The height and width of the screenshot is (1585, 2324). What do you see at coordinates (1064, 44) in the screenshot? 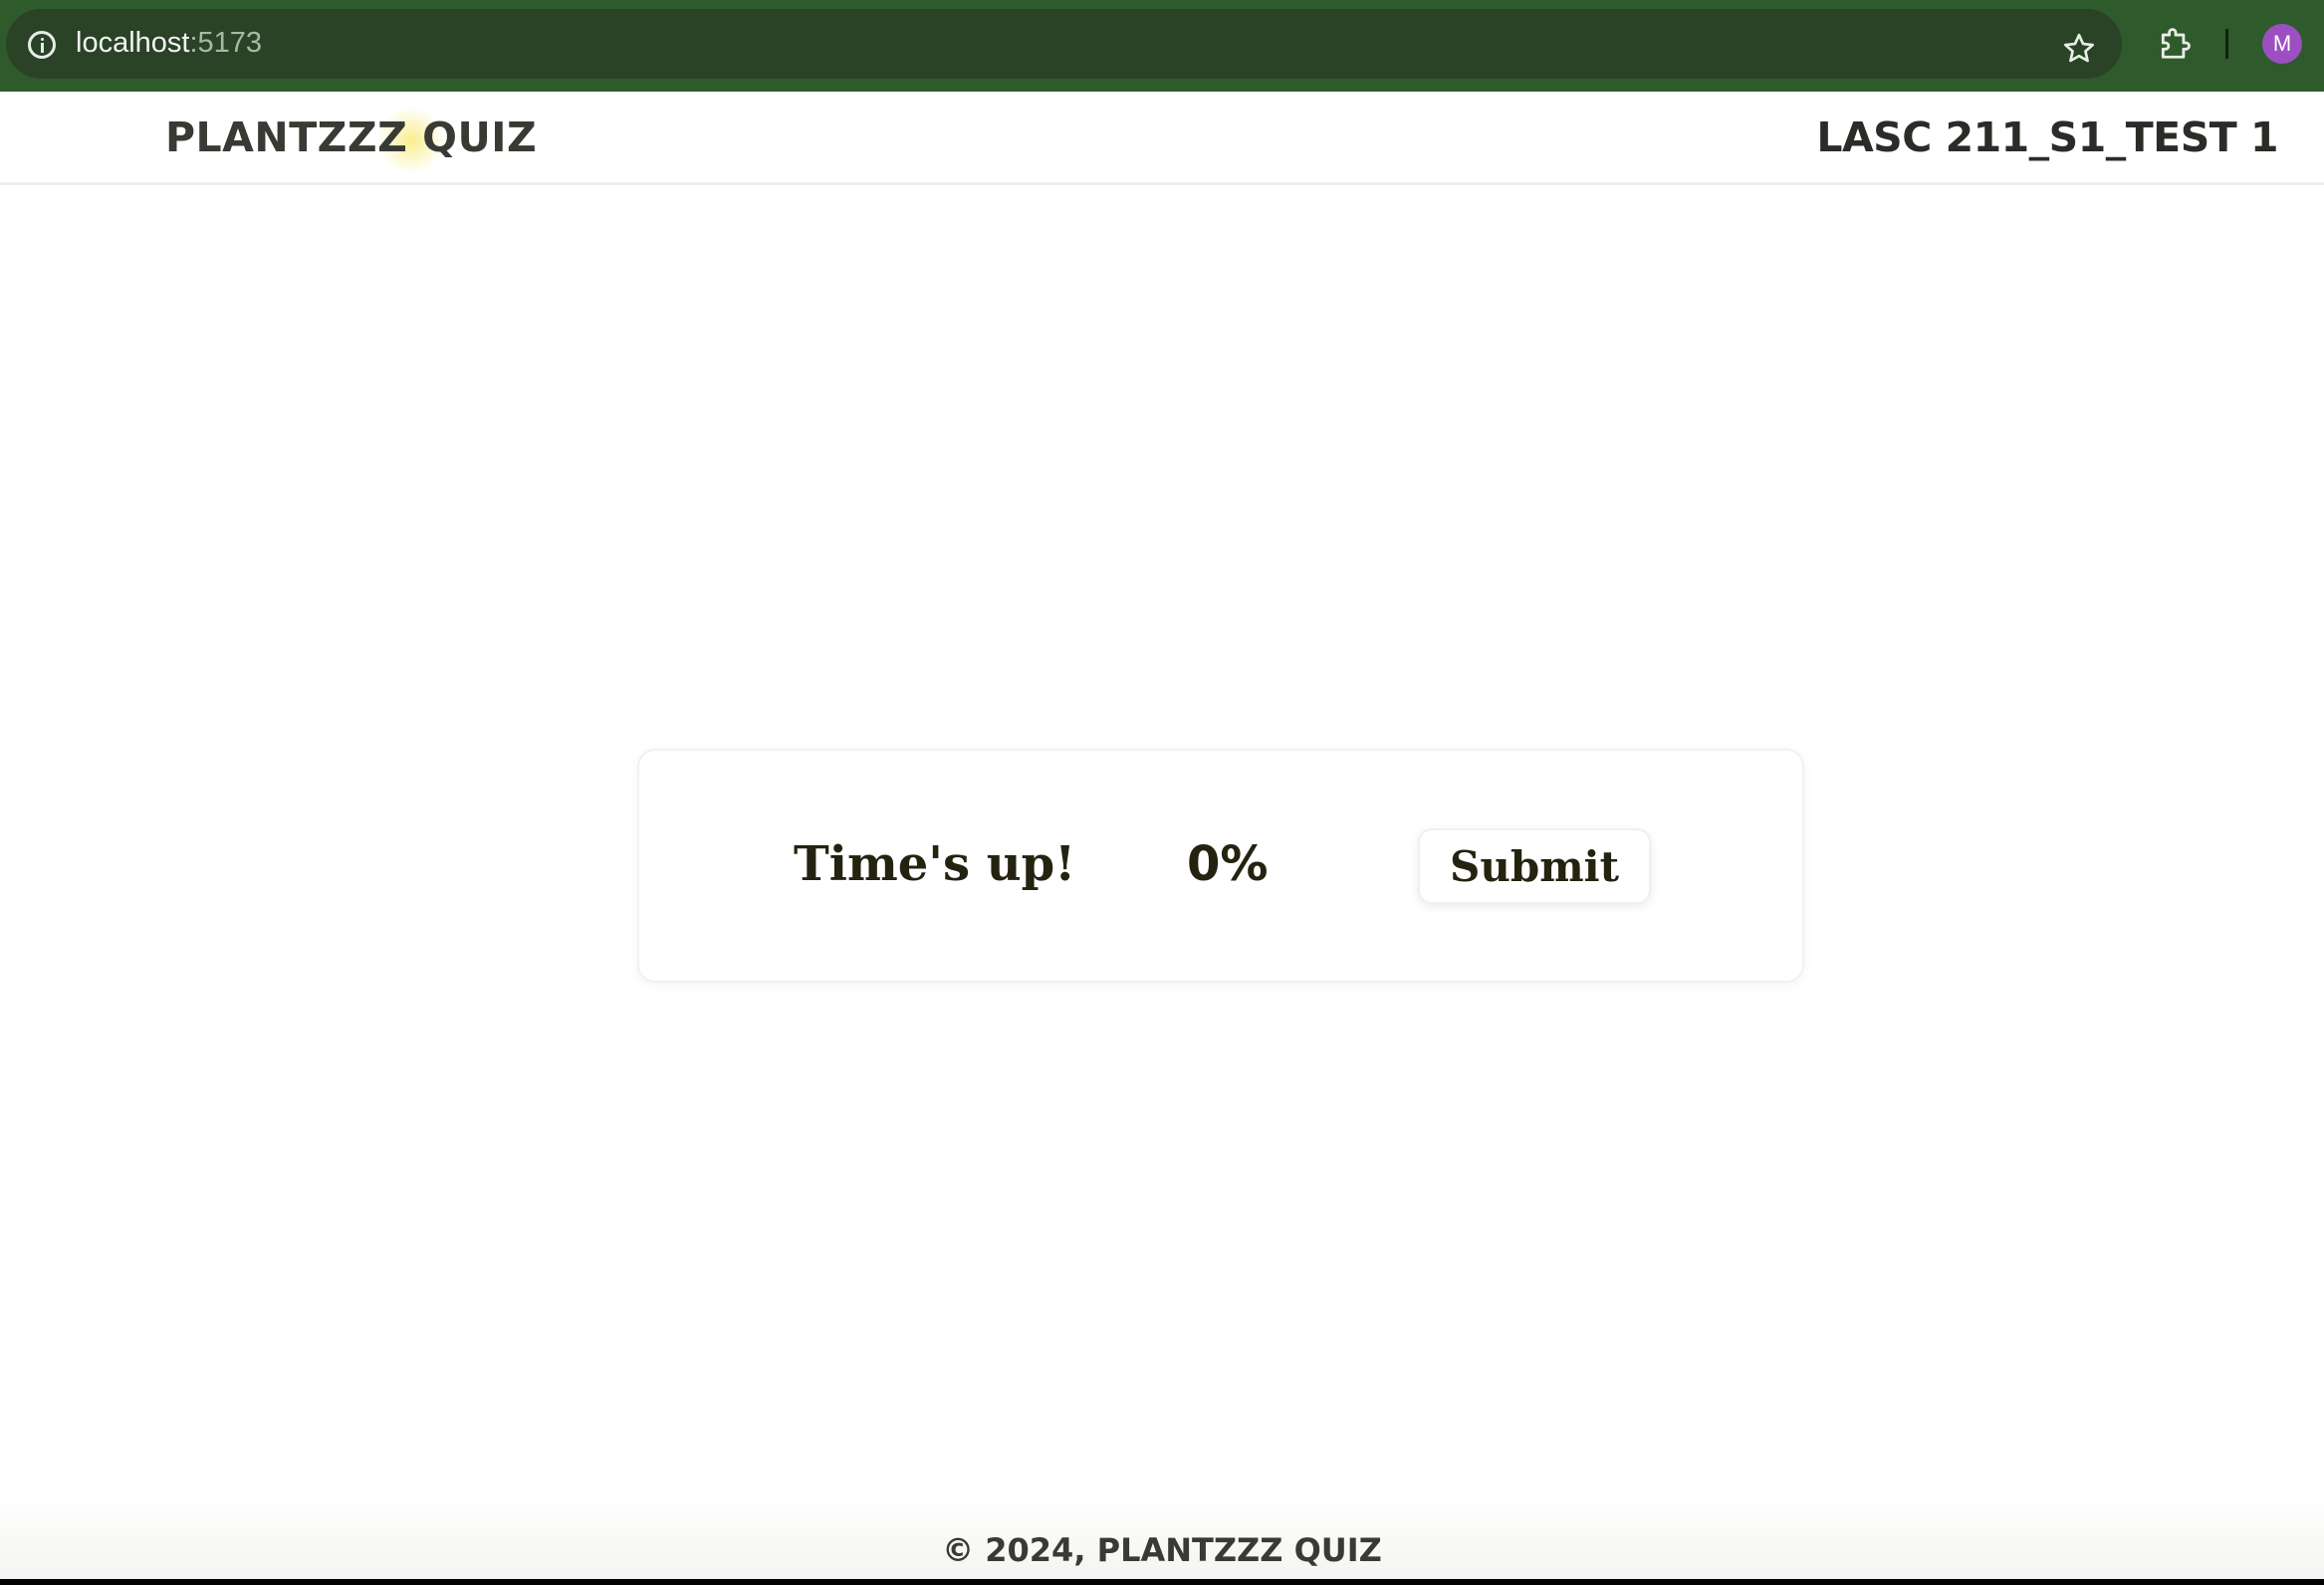
I see `address-bar: localhost:5173` at bounding box center [1064, 44].